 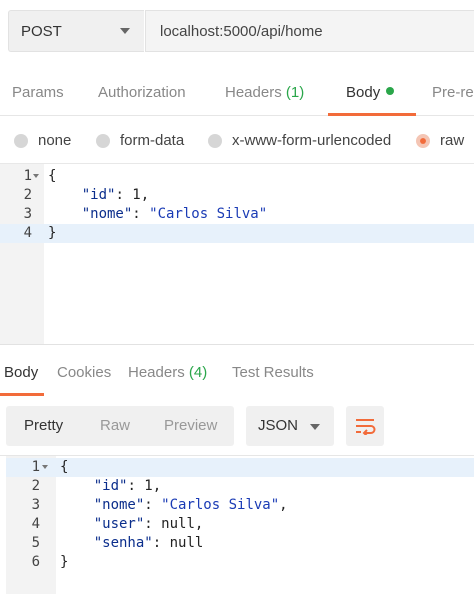 I want to click on view-mode-group: Pretty Raw Preview, so click(x=120, y=426).